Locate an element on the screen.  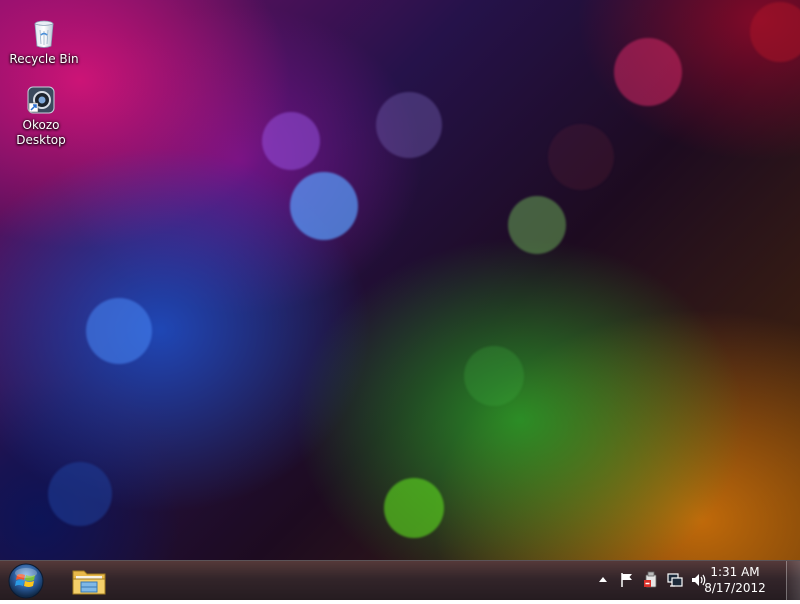
safely-remove-hardware-button is located at coordinates (651, 580).